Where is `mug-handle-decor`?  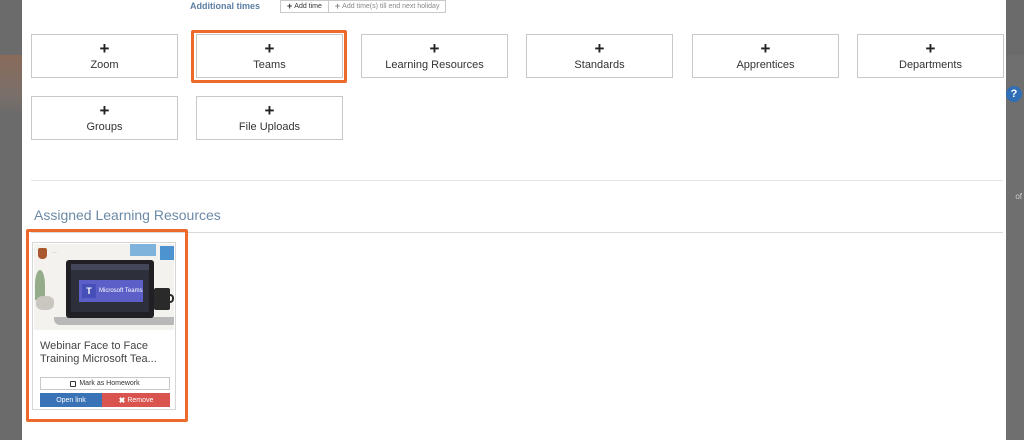 mug-handle-decor is located at coordinates (171, 298).